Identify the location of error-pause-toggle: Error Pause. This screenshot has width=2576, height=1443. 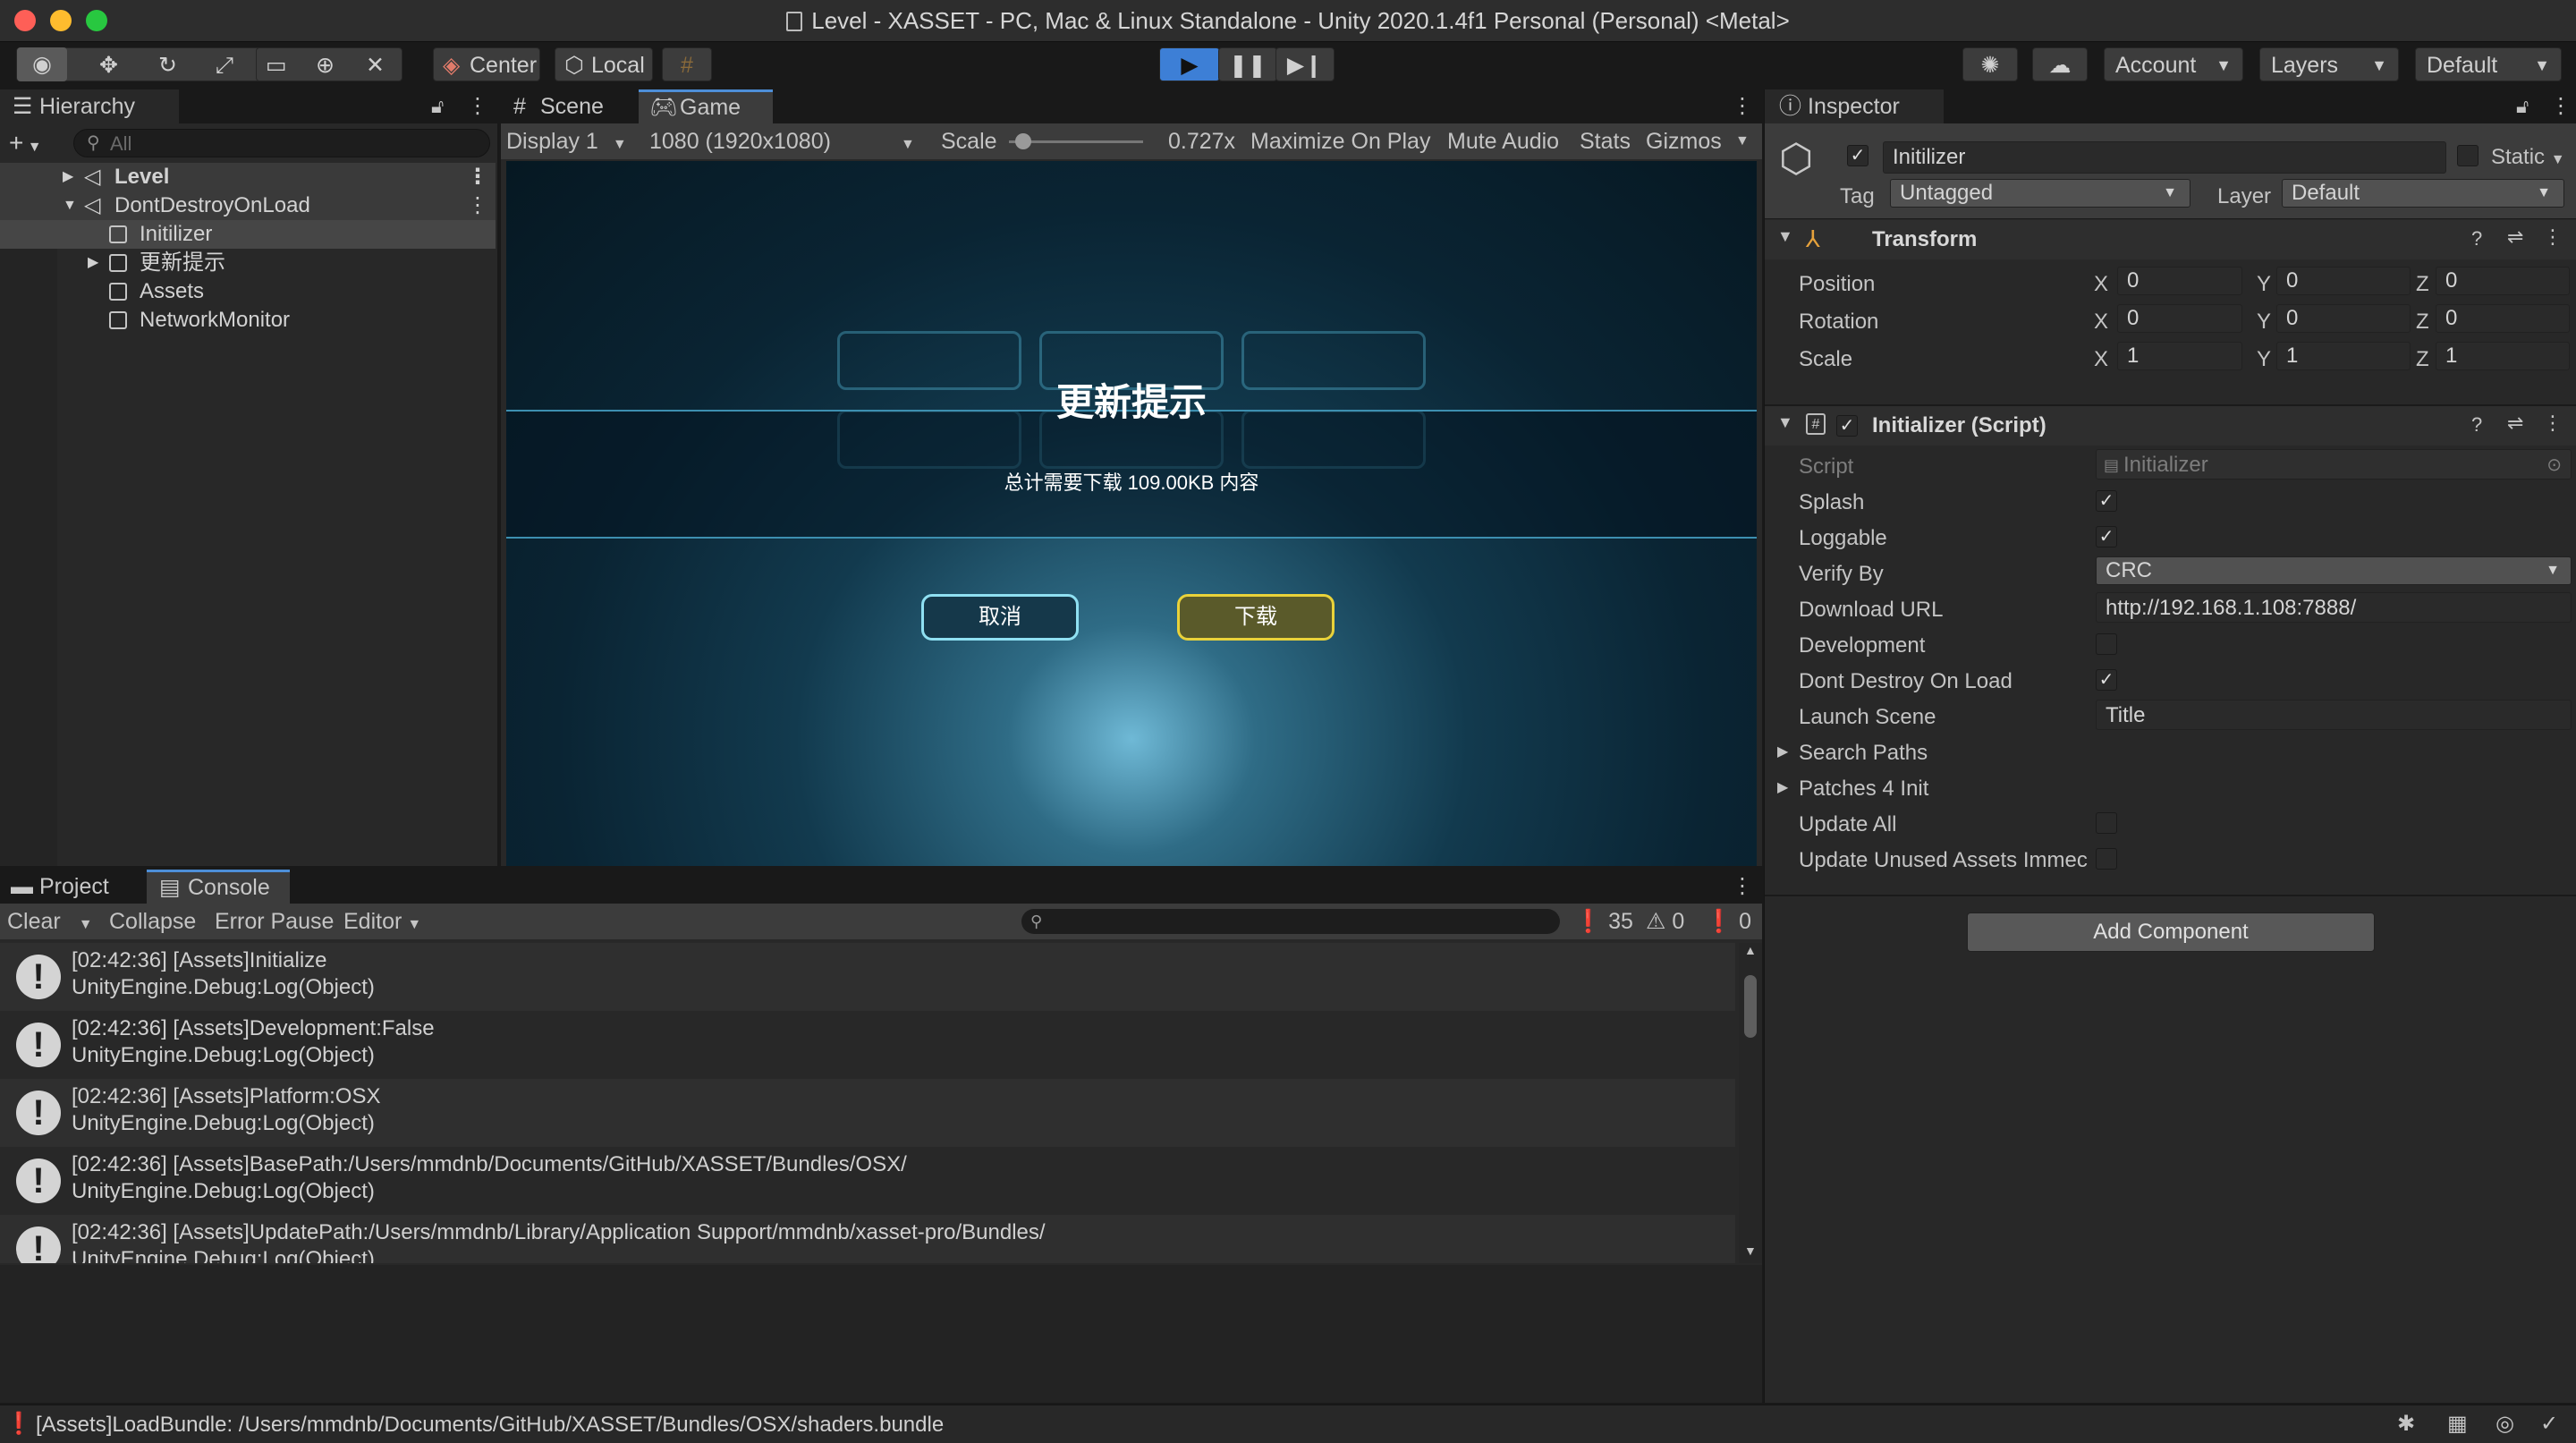
(274, 921).